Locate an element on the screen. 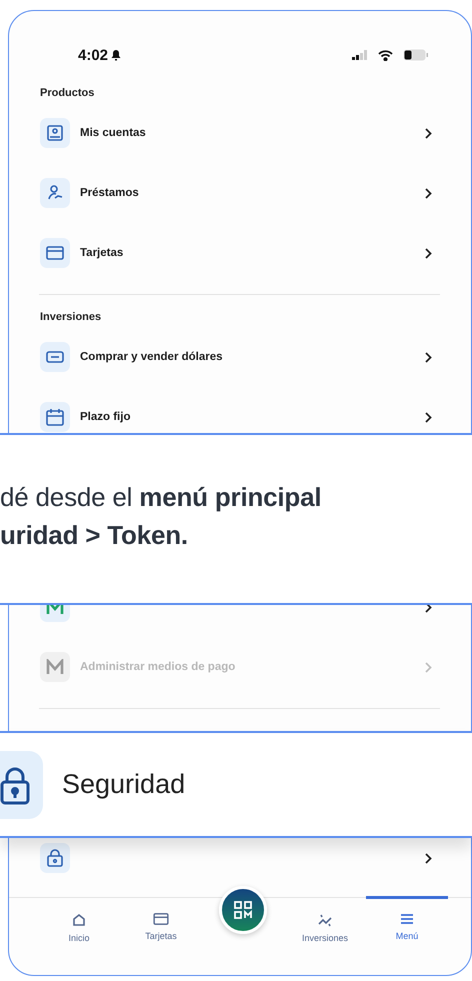  menu-item-label: Comprar y vender dólares is located at coordinates (151, 357).